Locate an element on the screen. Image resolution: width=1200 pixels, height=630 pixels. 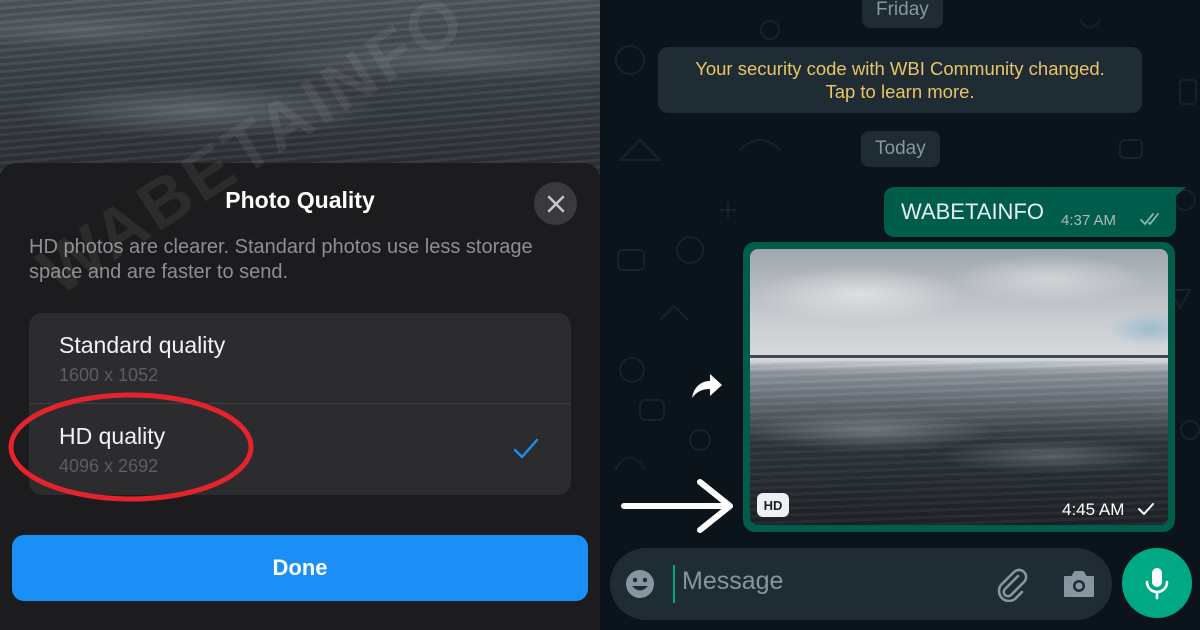
outgoing-text-message: WABETAINFO 4:37 AM is located at coordinates (1030, 212).